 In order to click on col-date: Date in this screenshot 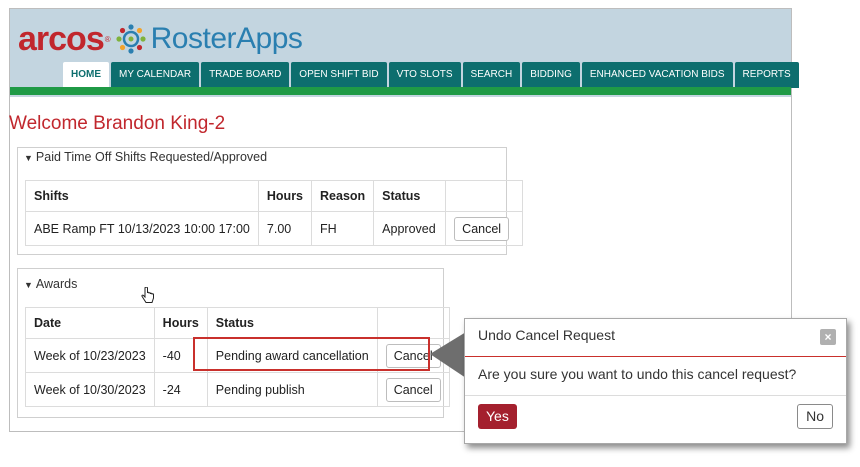, I will do `click(90, 323)`.